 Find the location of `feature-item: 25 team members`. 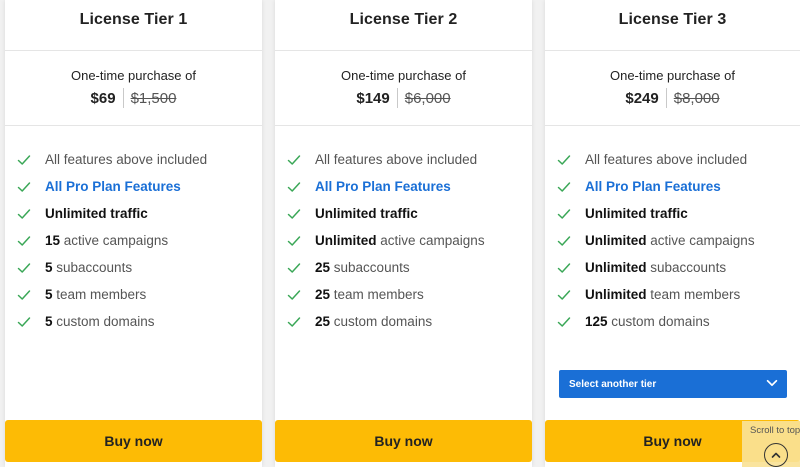

feature-item: 25 team members is located at coordinates (409, 294).